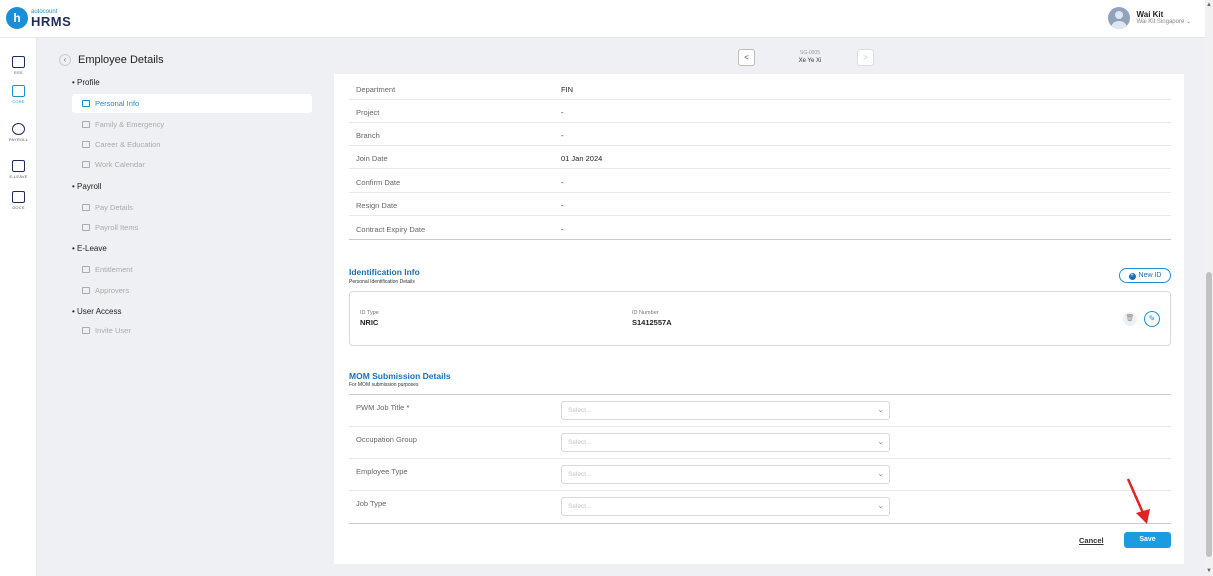 The height and width of the screenshot is (576, 1213). Describe the element at coordinates (18, 129) in the screenshot. I see `payroll-icon` at that location.